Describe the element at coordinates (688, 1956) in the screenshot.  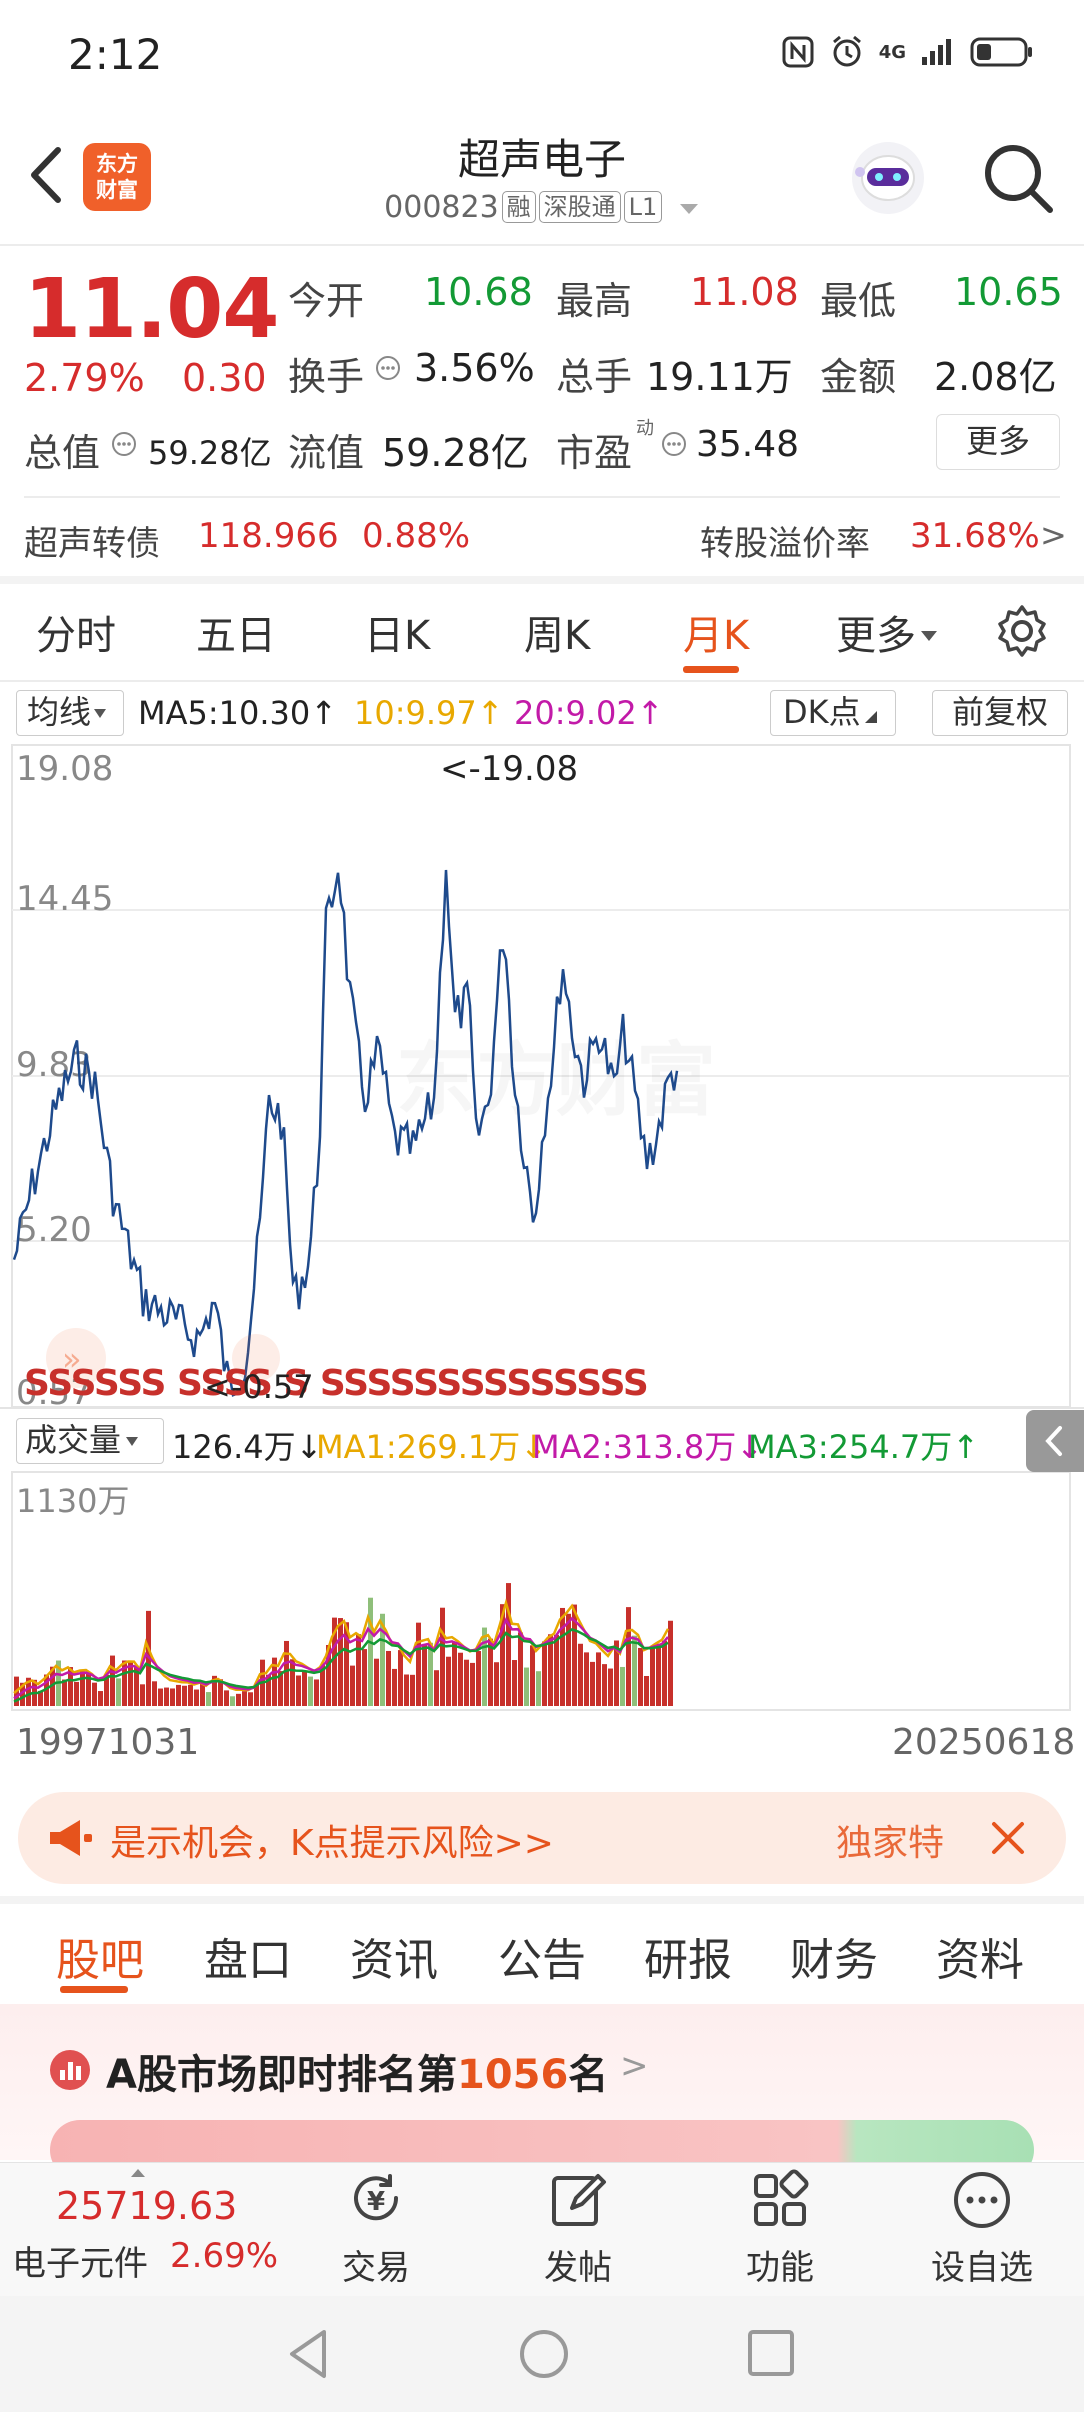
I see `tab-research: 研报` at that location.